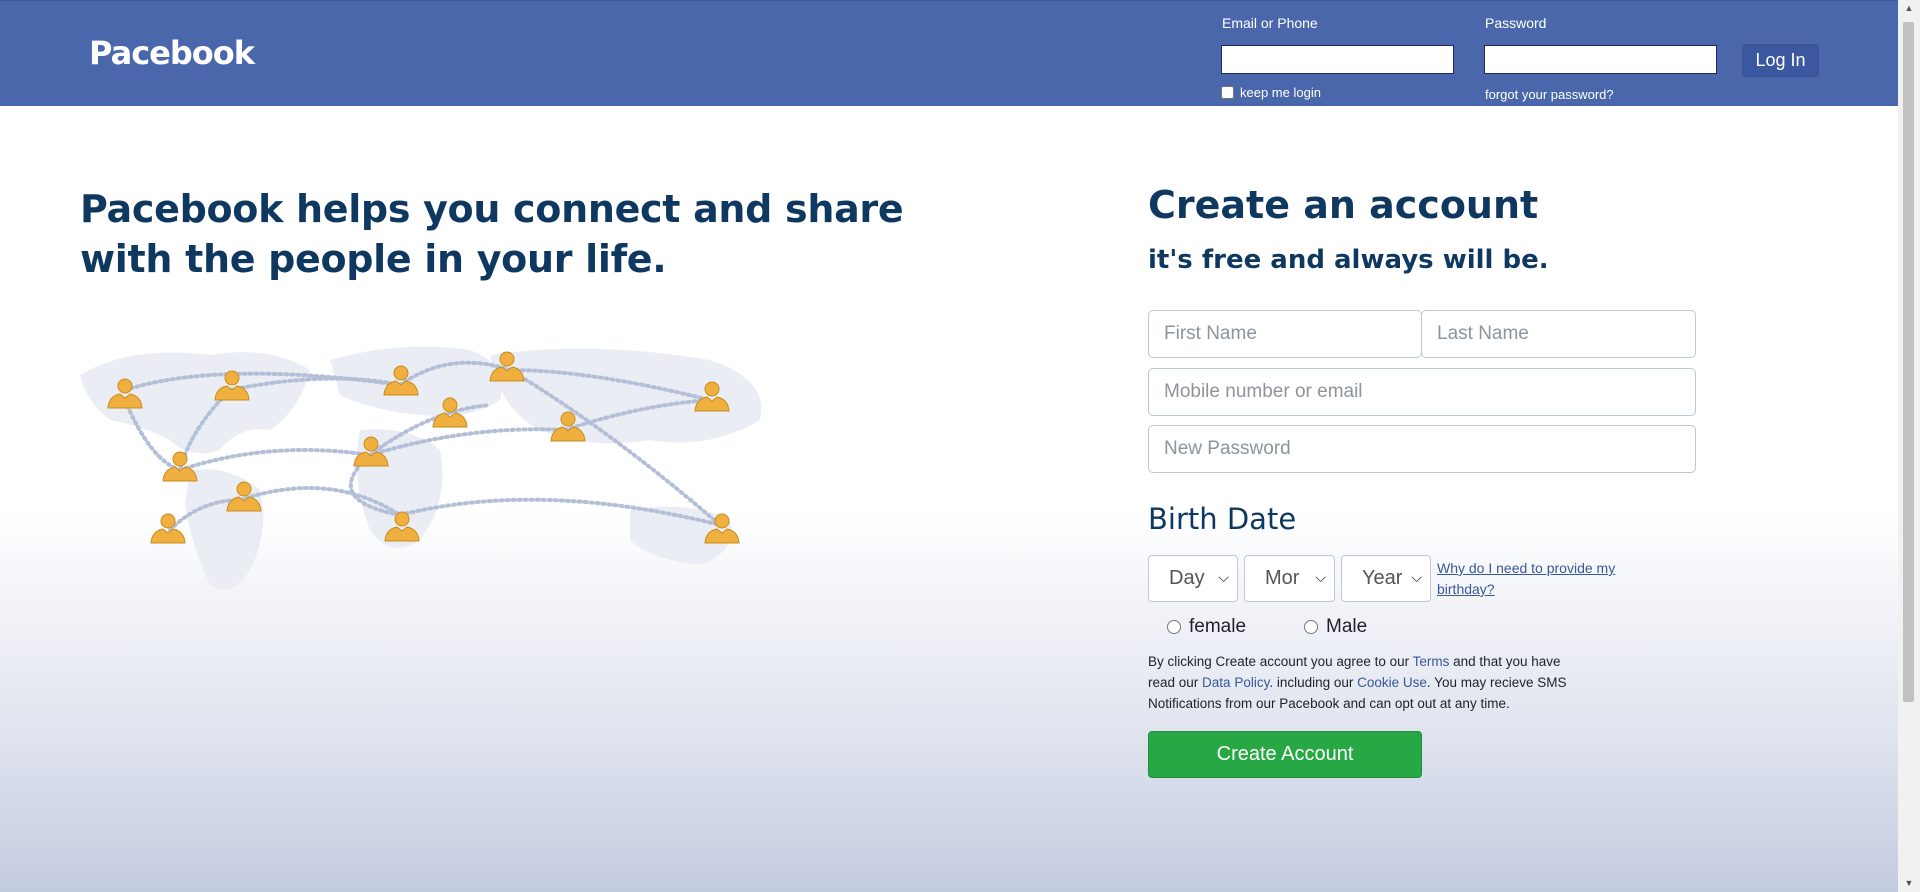  I want to click on gender-male-option: Male, so click(1335, 627).